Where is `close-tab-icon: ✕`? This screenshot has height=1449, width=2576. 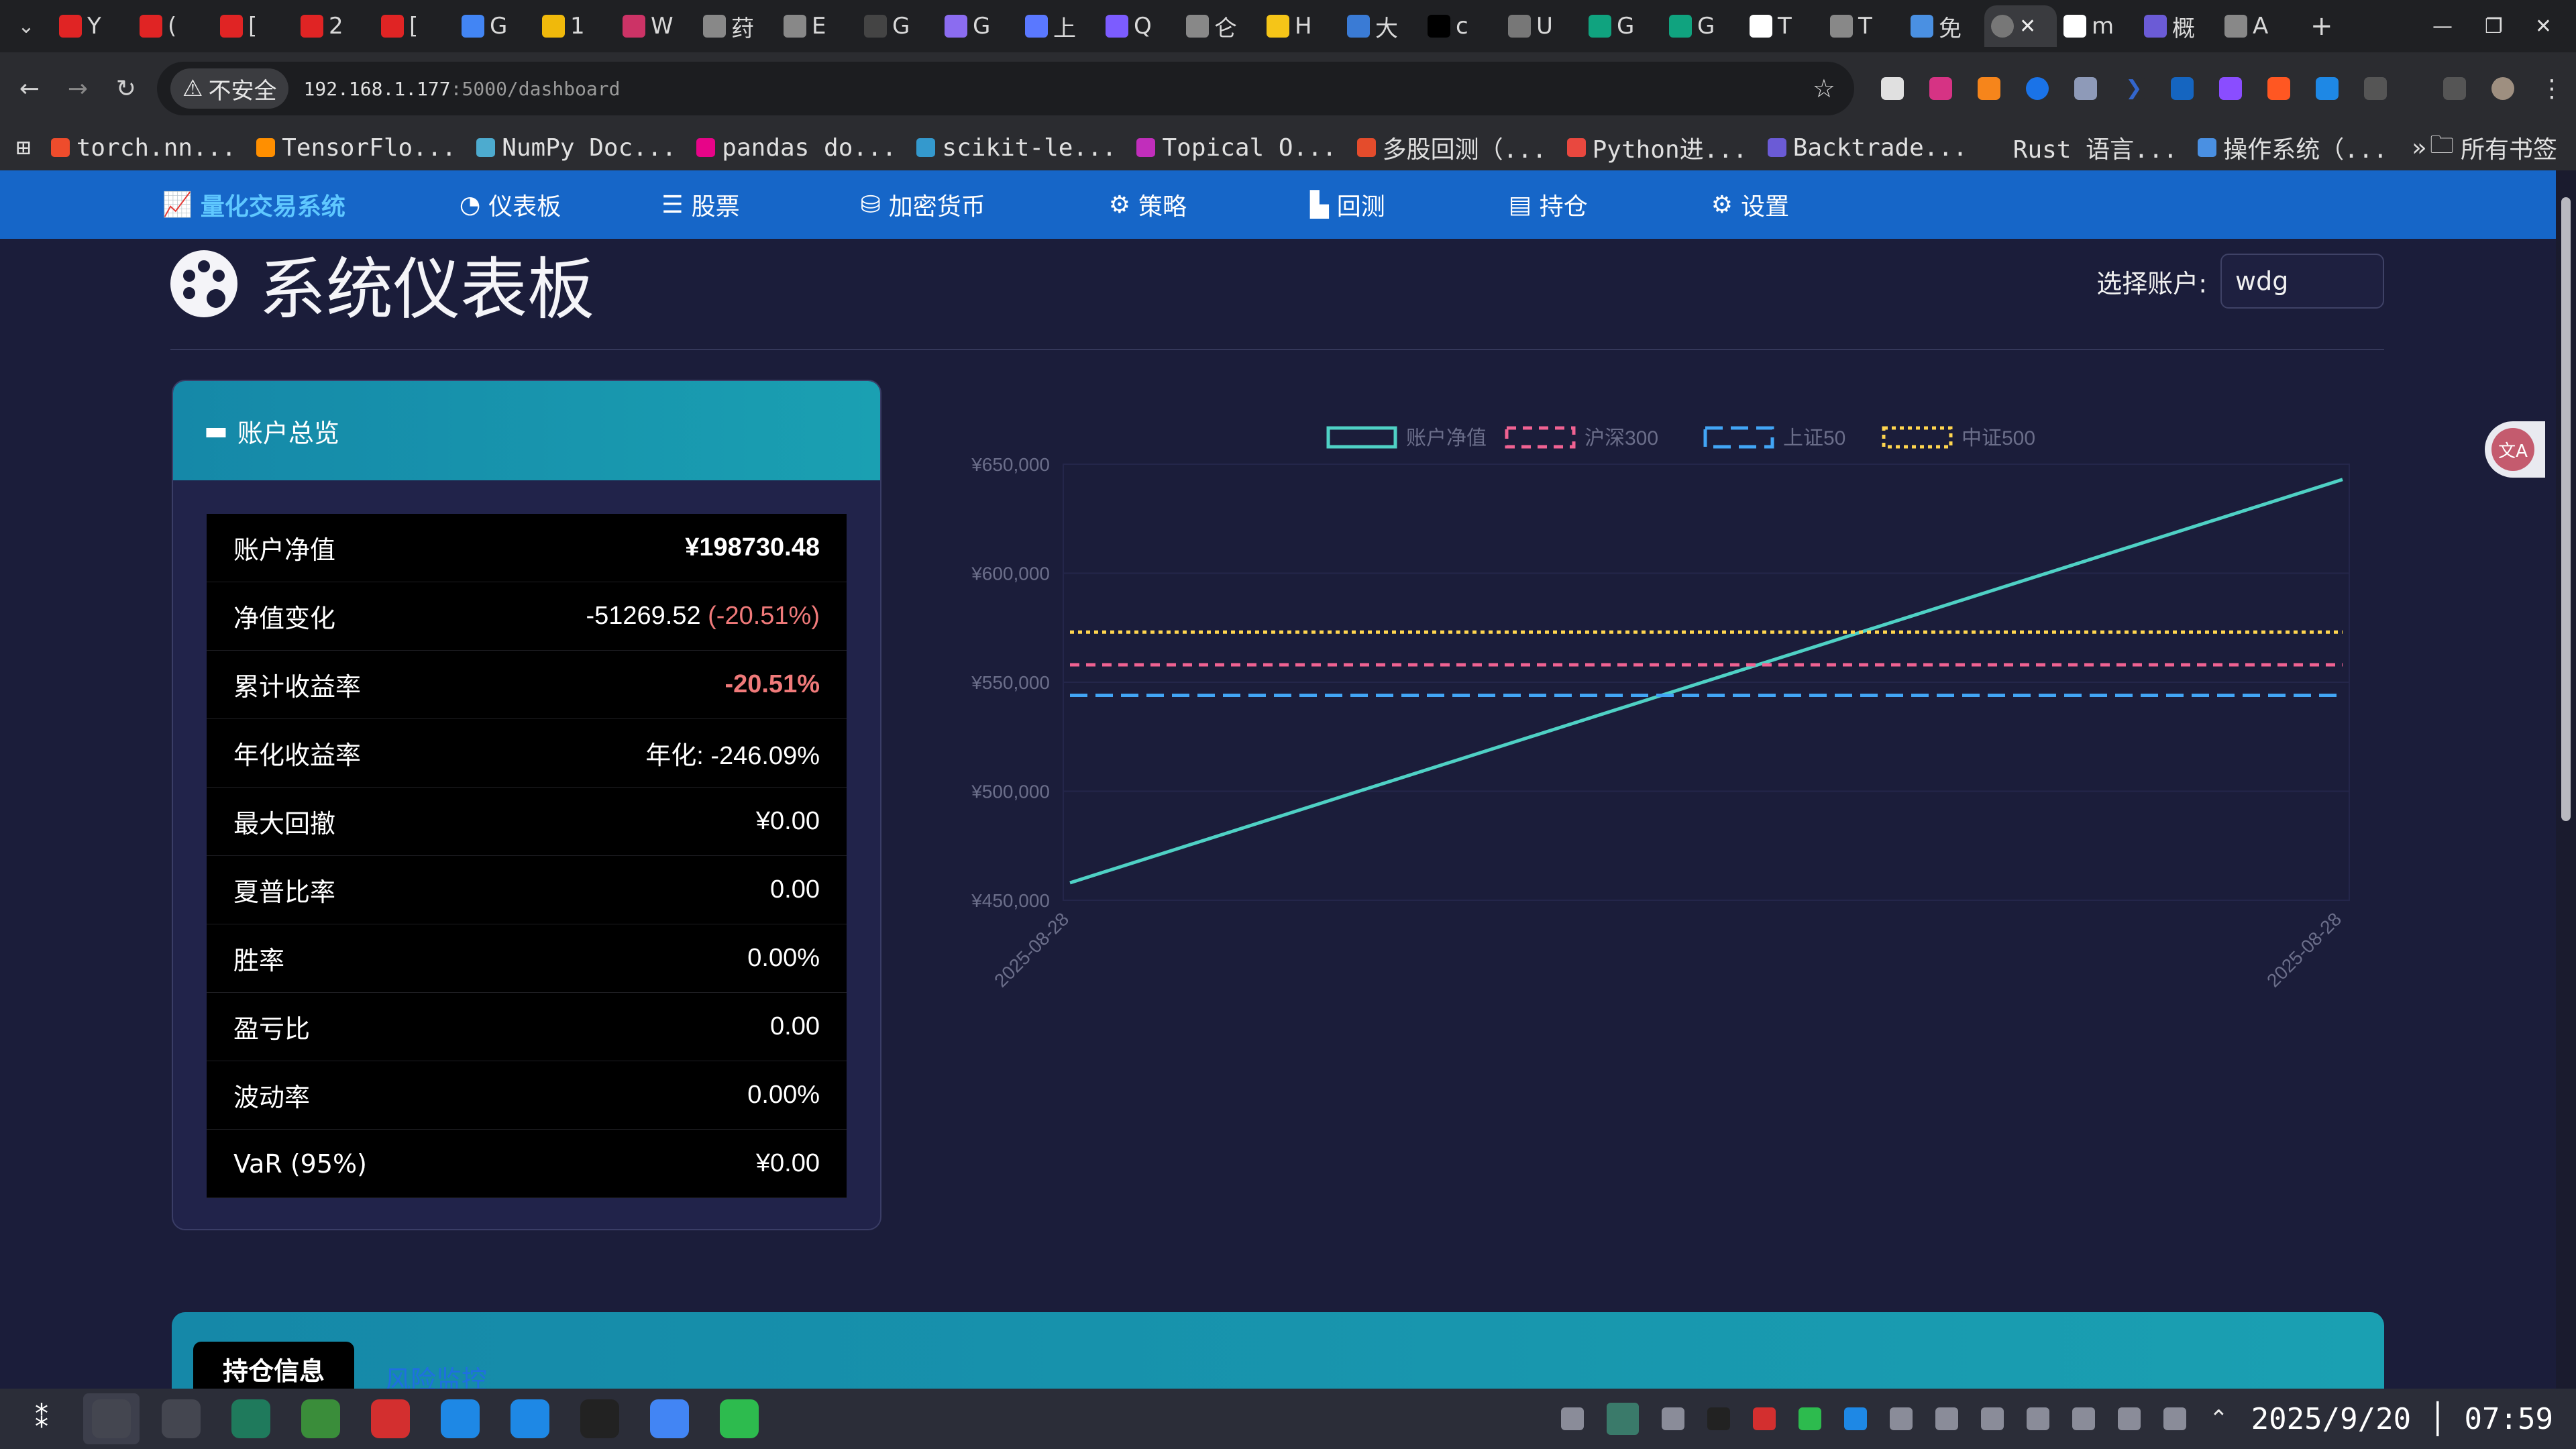 close-tab-icon: ✕ is located at coordinates (2027, 26).